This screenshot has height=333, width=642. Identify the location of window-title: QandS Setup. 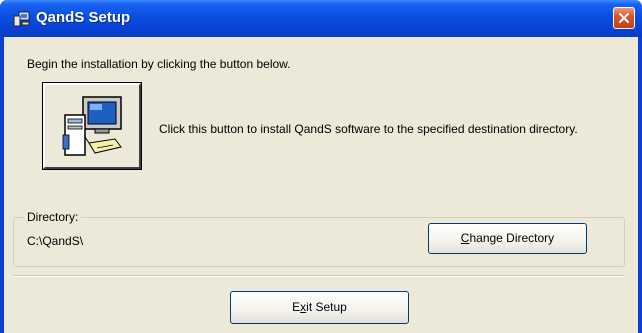
(83, 17).